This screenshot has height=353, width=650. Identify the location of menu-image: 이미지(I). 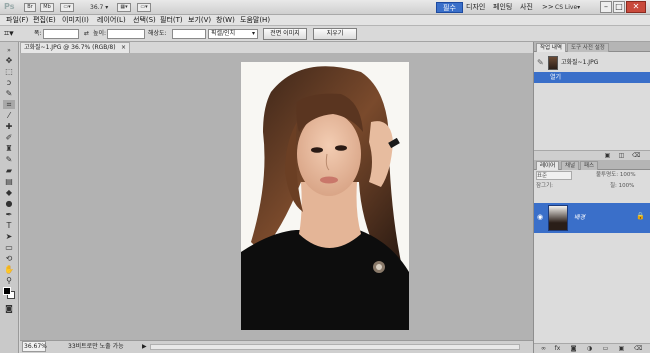
(75, 20).